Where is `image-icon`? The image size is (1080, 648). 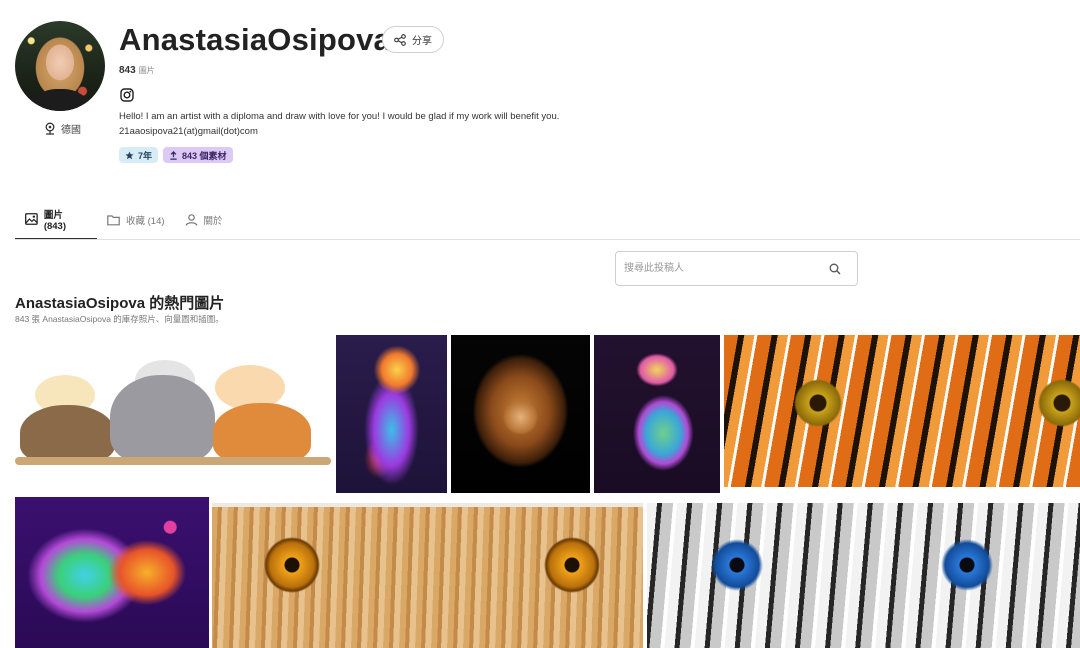 image-icon is located at coordinates (31, 219).